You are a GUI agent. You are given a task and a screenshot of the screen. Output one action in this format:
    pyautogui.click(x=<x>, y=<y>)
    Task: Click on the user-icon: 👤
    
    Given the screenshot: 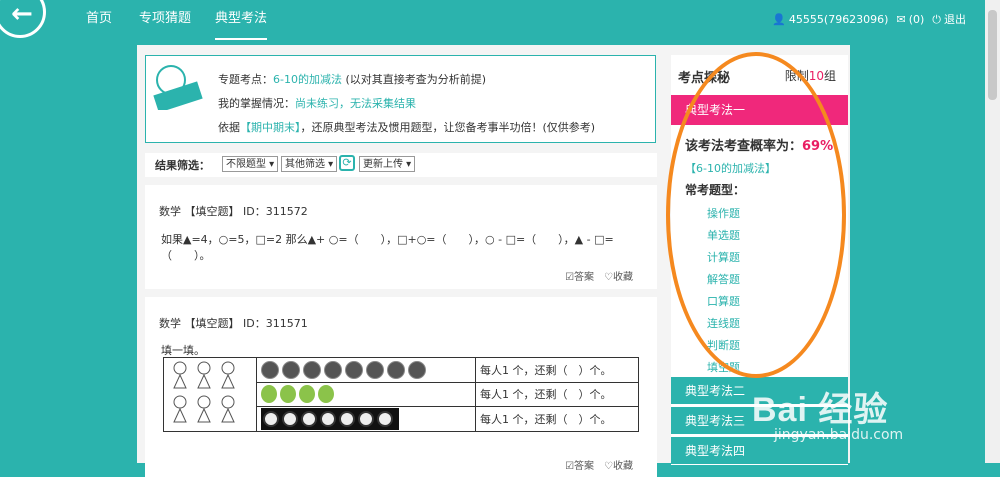 What is the action you would take?
    pyautogui.click(x=779, y=19)
    